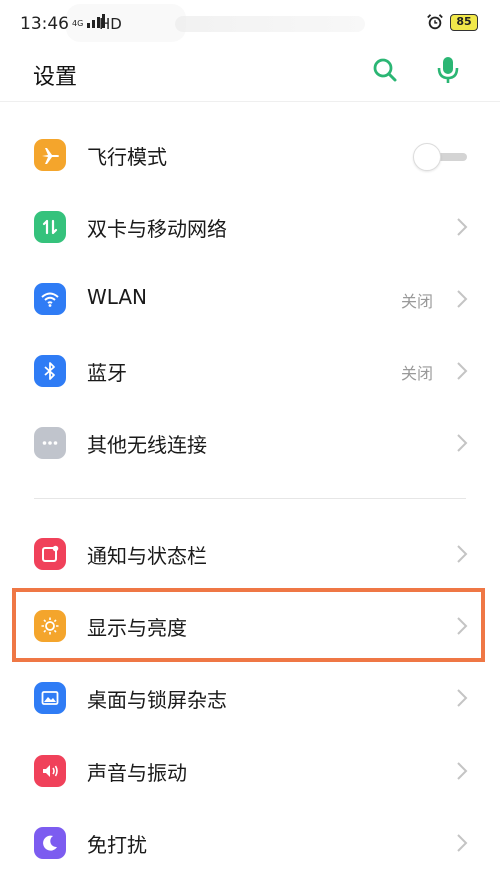  I want to click on setting-sound-vibration: 声音与振动, so click(250, 771).